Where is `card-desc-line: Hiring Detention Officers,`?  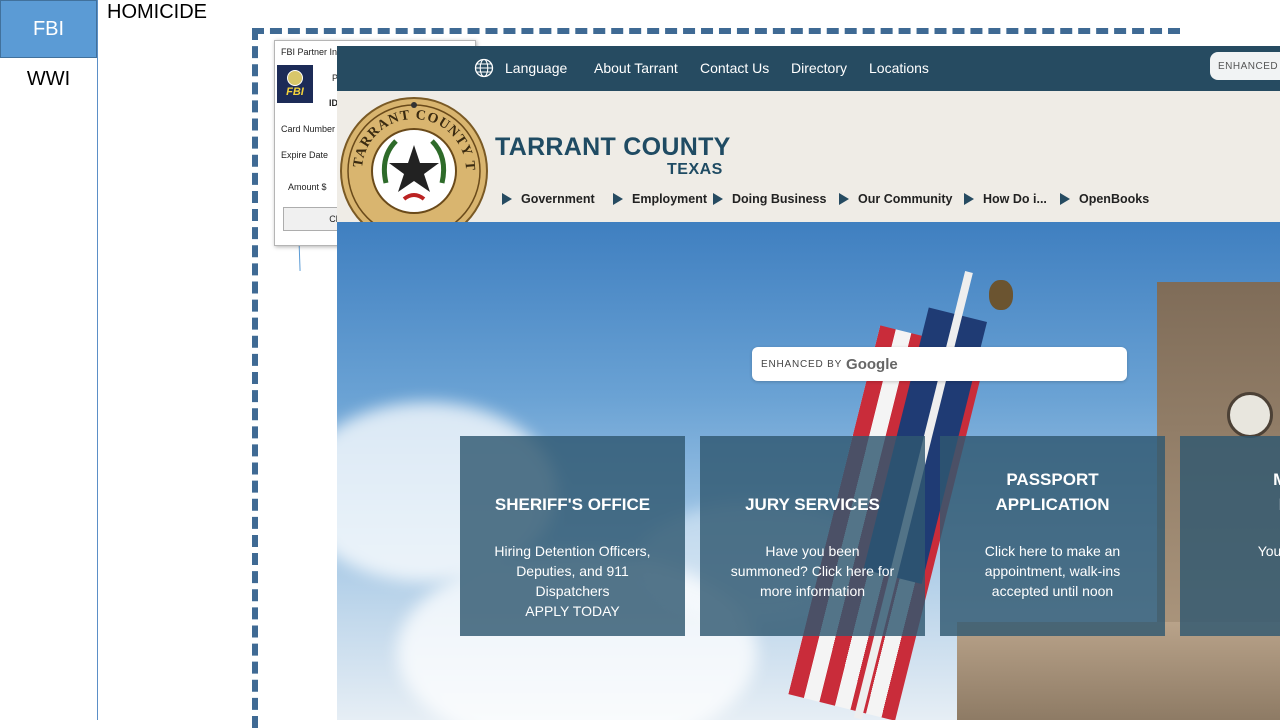
card-desc-line: Hiring Detention Officers, is located at coordinates (572, 551).